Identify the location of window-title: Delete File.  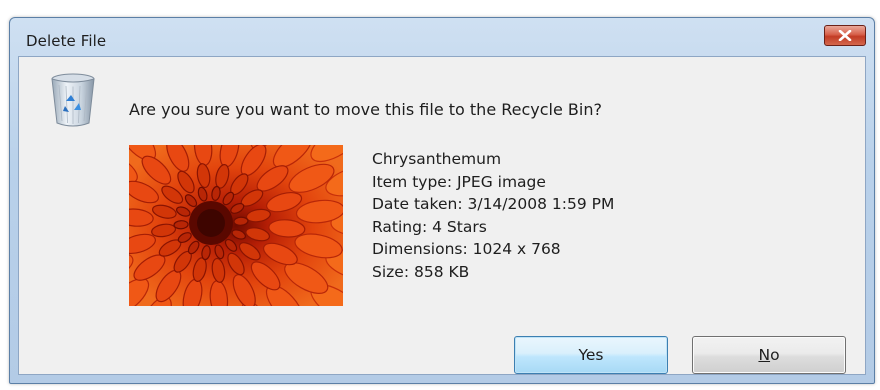
(66, 41).